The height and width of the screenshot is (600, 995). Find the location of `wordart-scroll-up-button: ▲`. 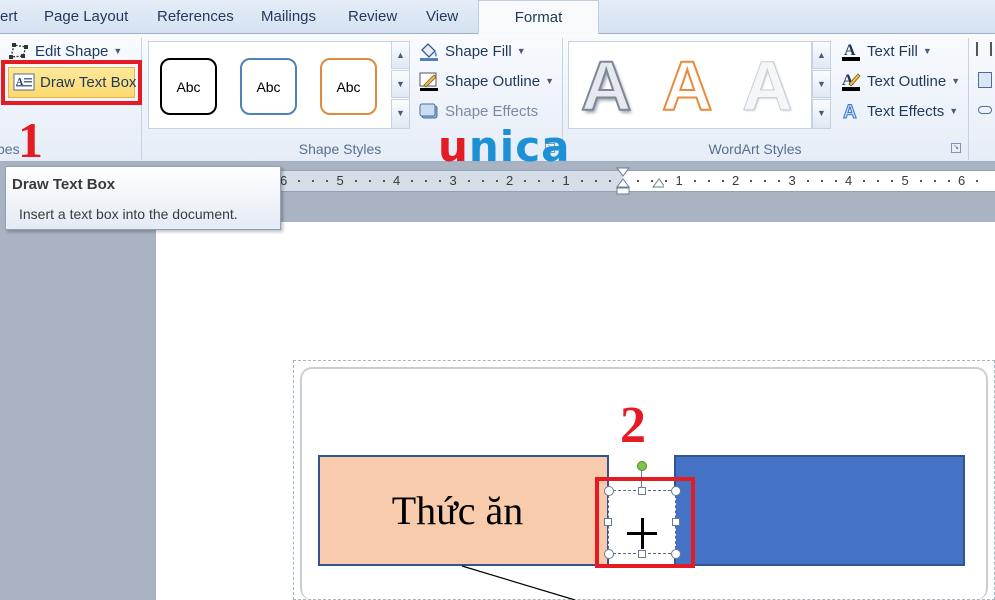

wordart-scroll-up-button: ▲ is located at coordinates (821, 55).